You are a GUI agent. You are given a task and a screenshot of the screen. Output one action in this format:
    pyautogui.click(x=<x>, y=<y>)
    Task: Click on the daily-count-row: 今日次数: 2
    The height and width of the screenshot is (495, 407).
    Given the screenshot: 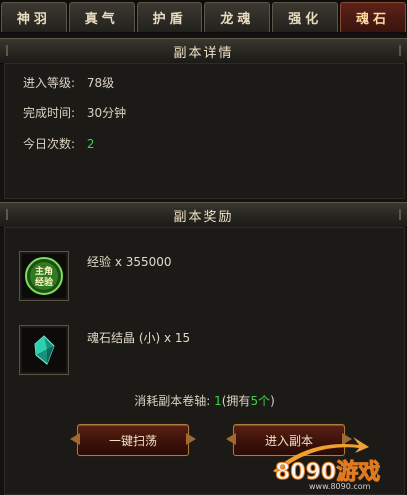 What is the action you would take?
    pyautogui.click(x=59, y=143)
    